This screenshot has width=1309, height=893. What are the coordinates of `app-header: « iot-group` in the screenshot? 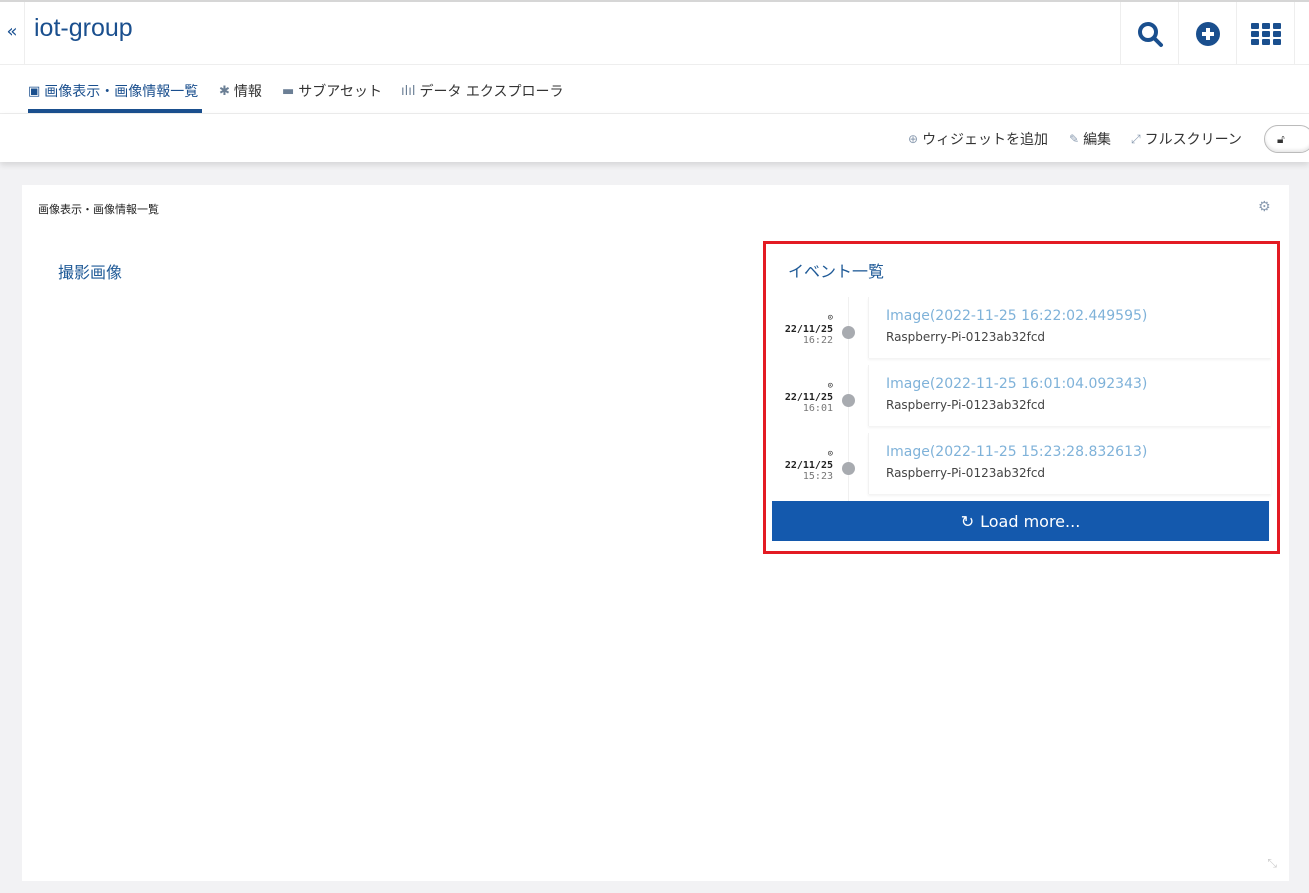 It's located at (654, 32).